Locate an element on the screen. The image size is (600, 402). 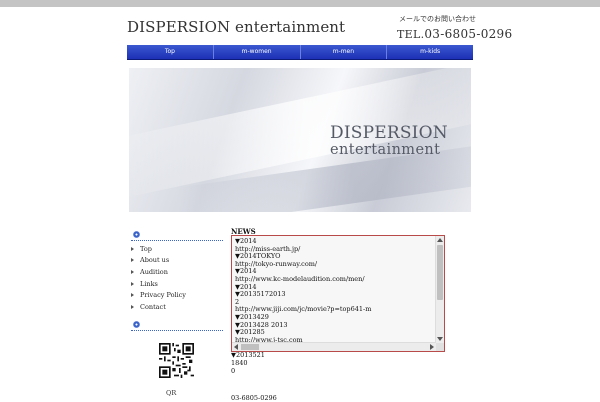
scroll-left-icon is located at coordinates (236, 347).